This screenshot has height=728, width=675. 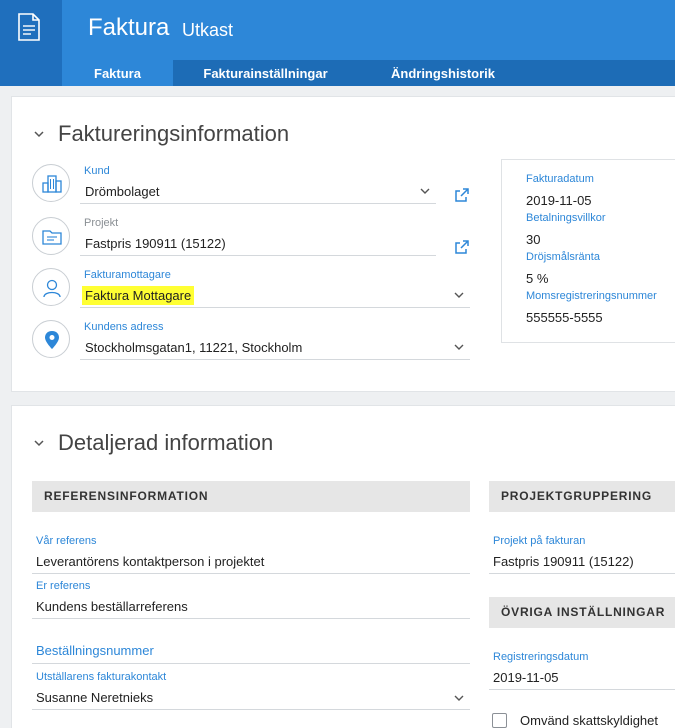 What do you see at coordinates (193, 347) in the screenshot?
I see `address-select: Stockholmsgatan1, 11221, Stockholm` at bounding box center [193, 347].